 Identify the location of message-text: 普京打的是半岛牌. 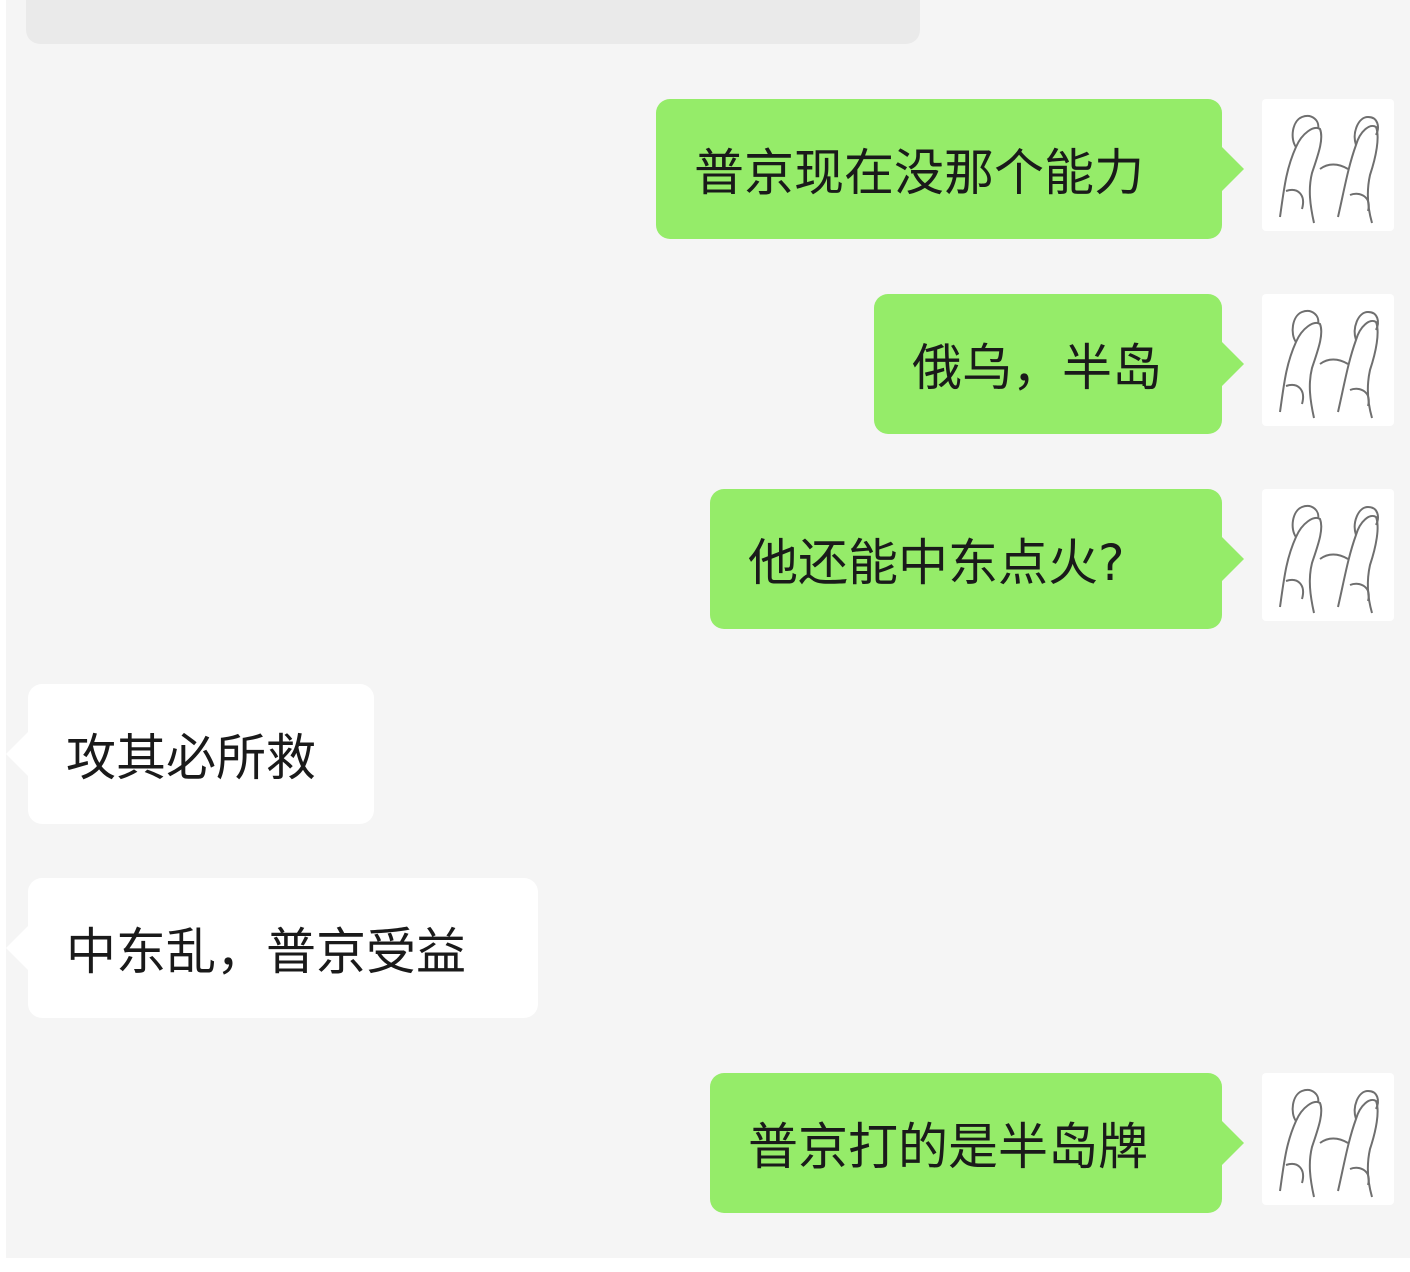
(948, 1147).